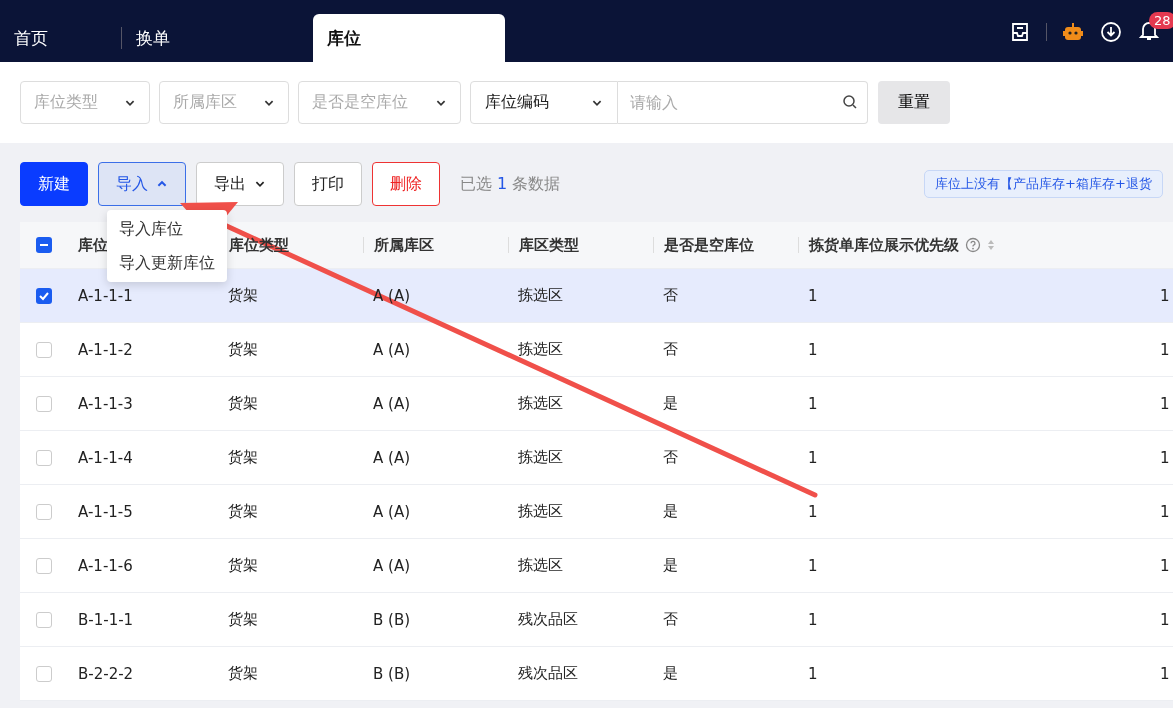 The height and width of the screenshot is (708, 1173). What do you see at coordinates (991, 245) in the screenshot?
I see `sort-icon` at bounding box center [991, 245].